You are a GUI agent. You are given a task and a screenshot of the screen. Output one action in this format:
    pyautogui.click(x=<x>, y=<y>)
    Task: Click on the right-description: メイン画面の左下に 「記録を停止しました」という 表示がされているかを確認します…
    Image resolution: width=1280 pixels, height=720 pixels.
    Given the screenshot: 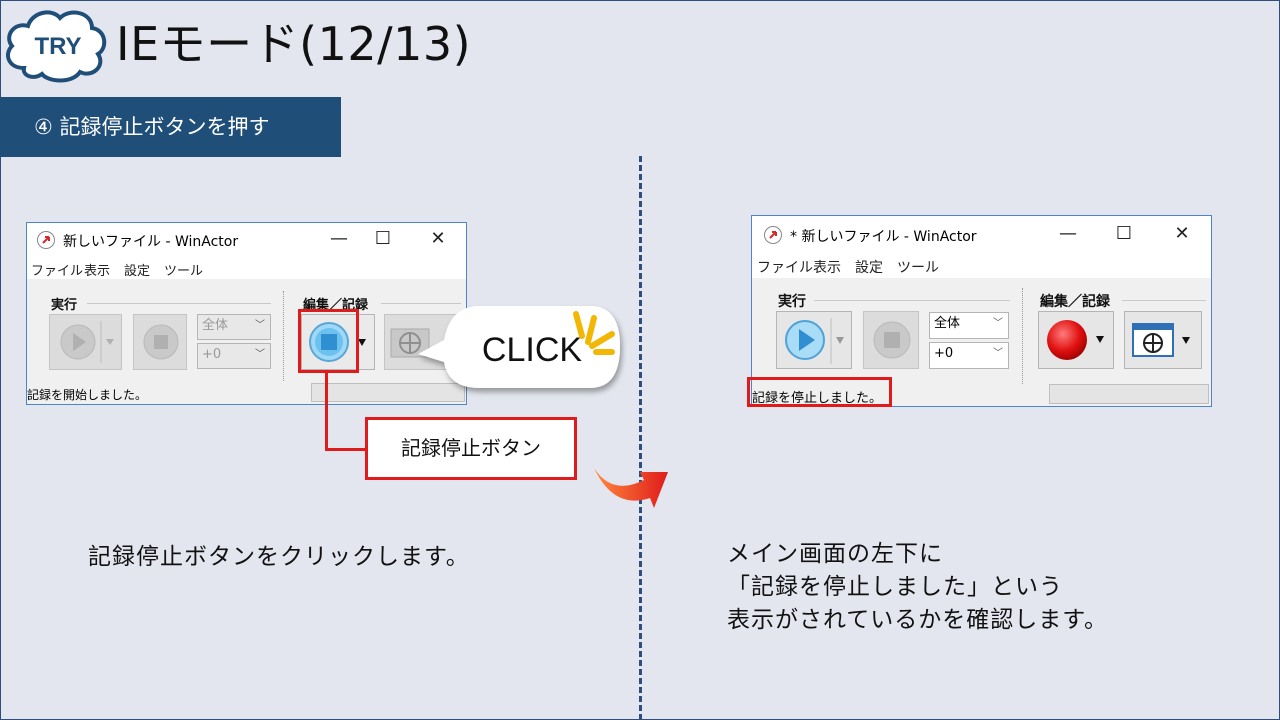 What is the action you would take?
    pyautogui.click(x=917, y=587)
    